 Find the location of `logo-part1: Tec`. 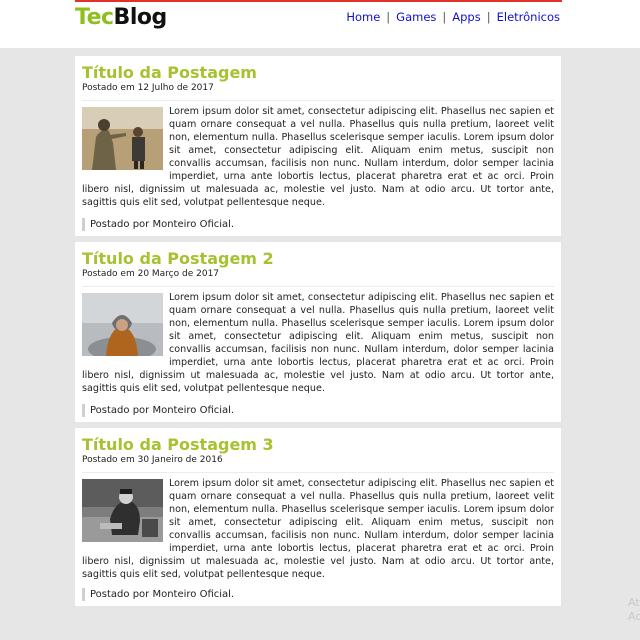

logo-part1: Tec is located at coordinates (94, 17).